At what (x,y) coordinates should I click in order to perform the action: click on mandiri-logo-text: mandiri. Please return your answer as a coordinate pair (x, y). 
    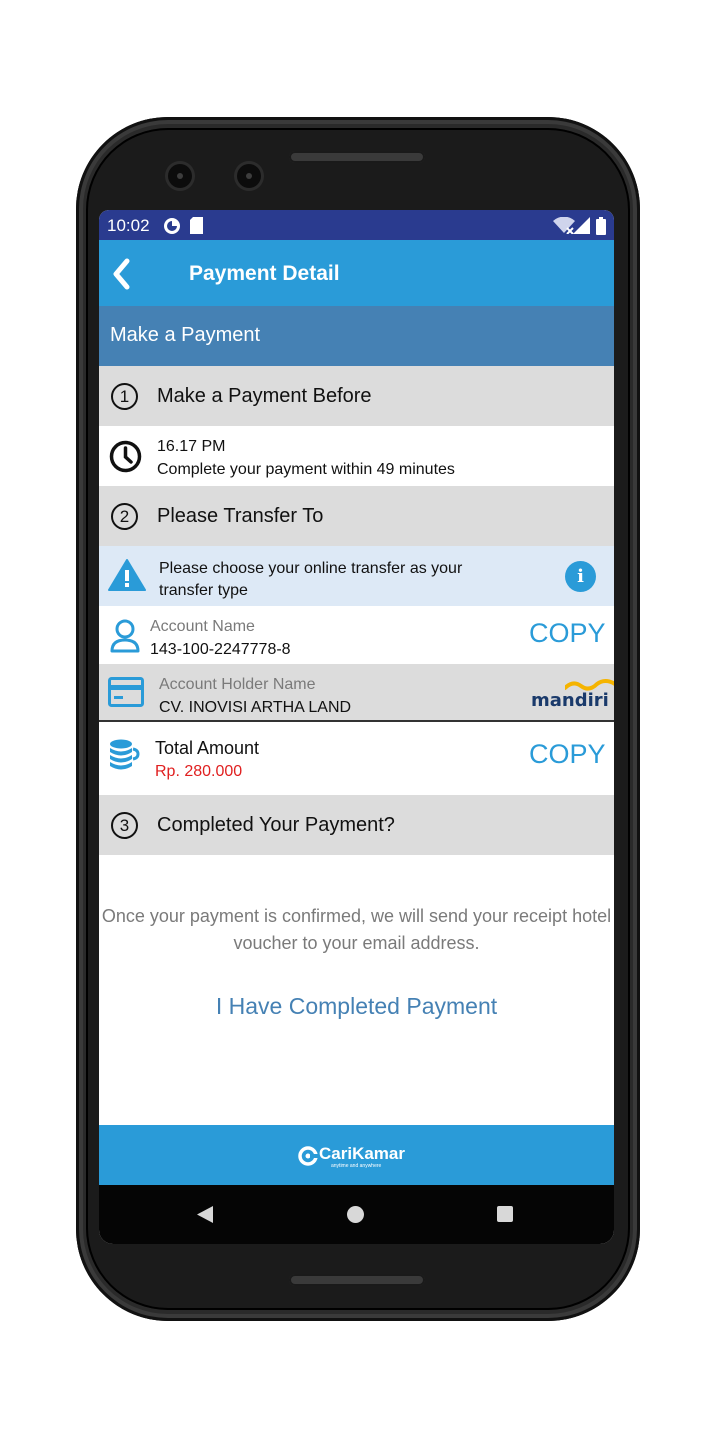
    Looking at the image, I should click on (570, 700).